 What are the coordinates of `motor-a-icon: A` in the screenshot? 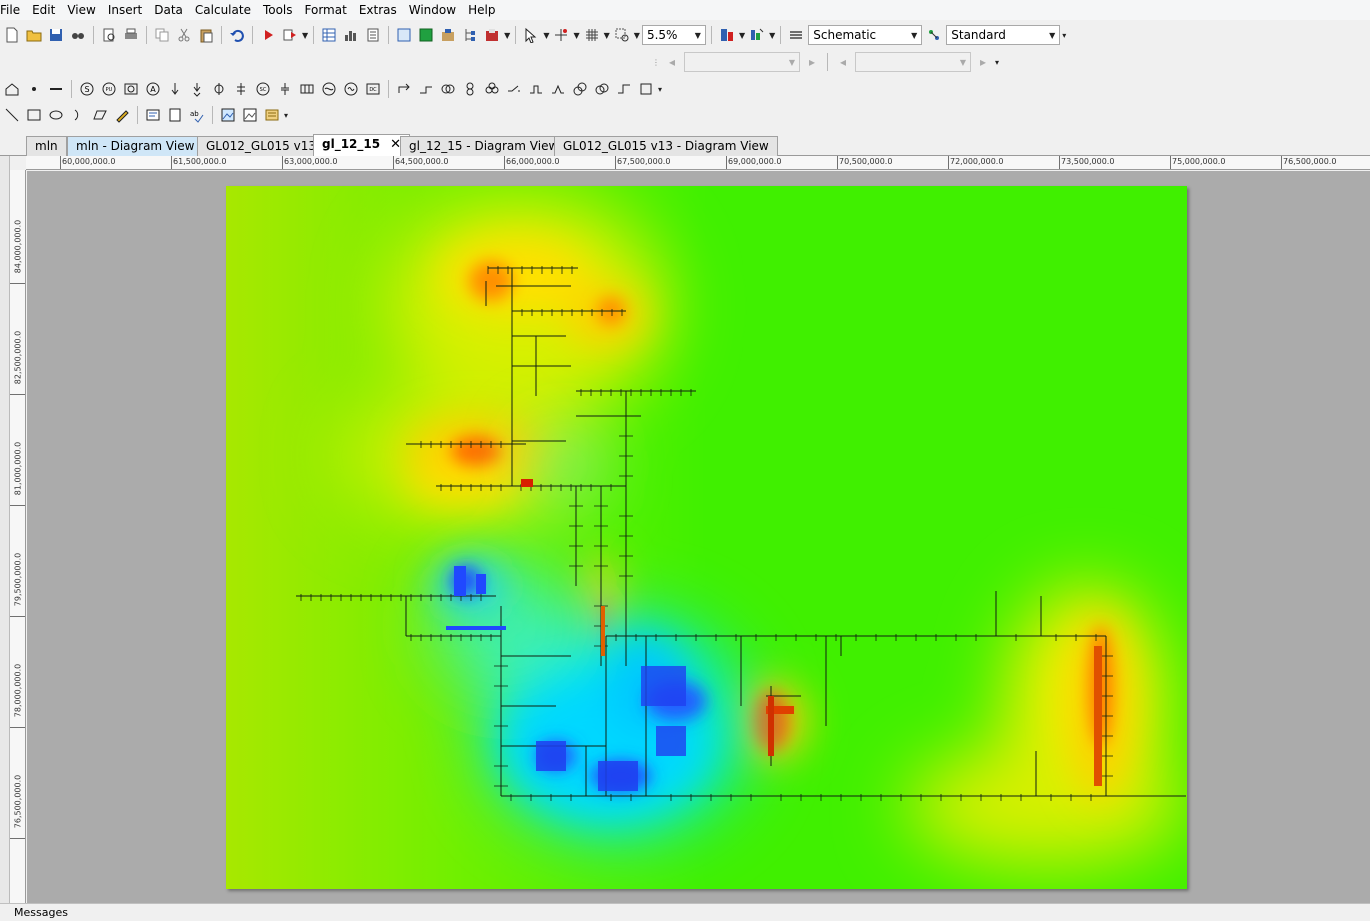 It's located at (153, 89).